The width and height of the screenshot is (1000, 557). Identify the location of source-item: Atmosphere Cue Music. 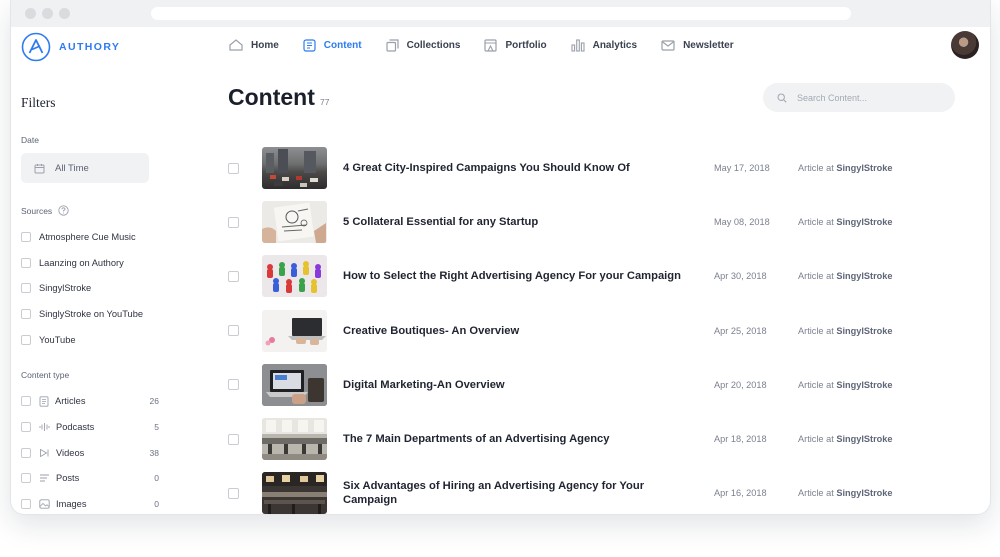
(91, 237).